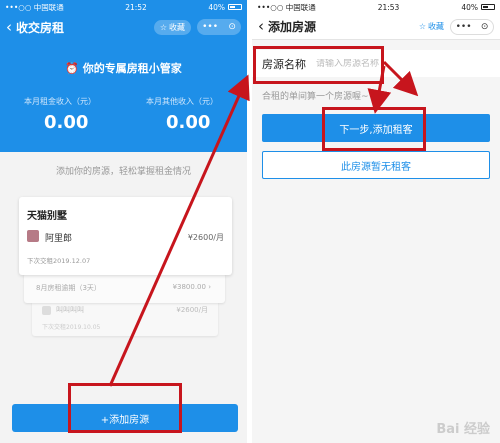 The width and height of the screenshot is (500, 443). What do you see at coordinates (125, 318) in the screenshot?
I see `sample-back-card: 叫叫叫叫 ¥2600/月 下次交租2019.10.05` at bounding box center [125, 318].